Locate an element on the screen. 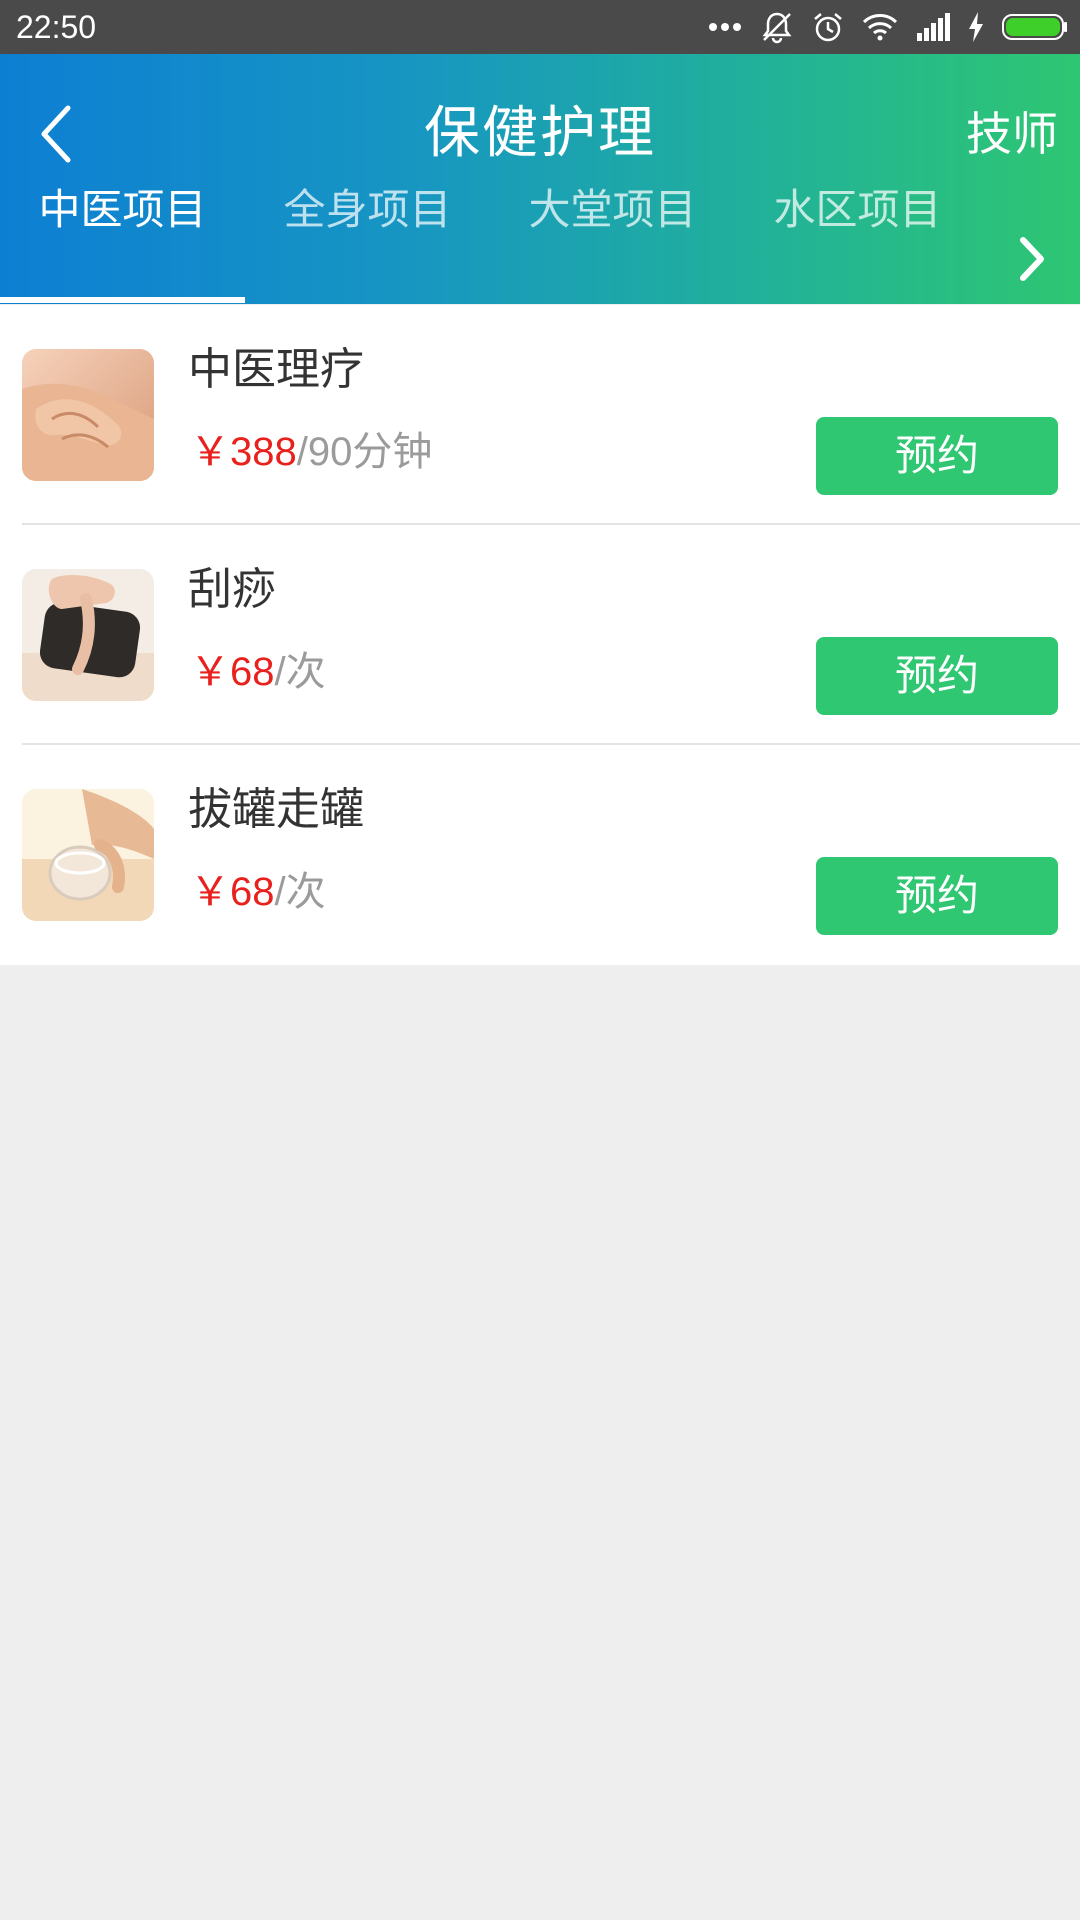 Image resolution: width=1080 pixels, height=1920 pixels. chevron-right-icon is located at coordinates (1032, 259).